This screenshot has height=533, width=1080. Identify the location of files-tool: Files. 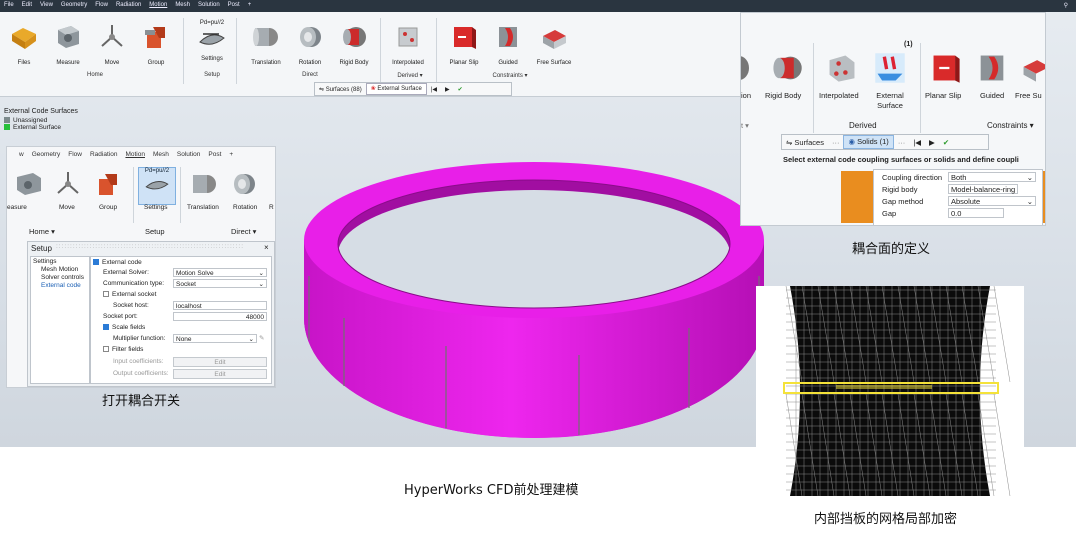
(24, 42).